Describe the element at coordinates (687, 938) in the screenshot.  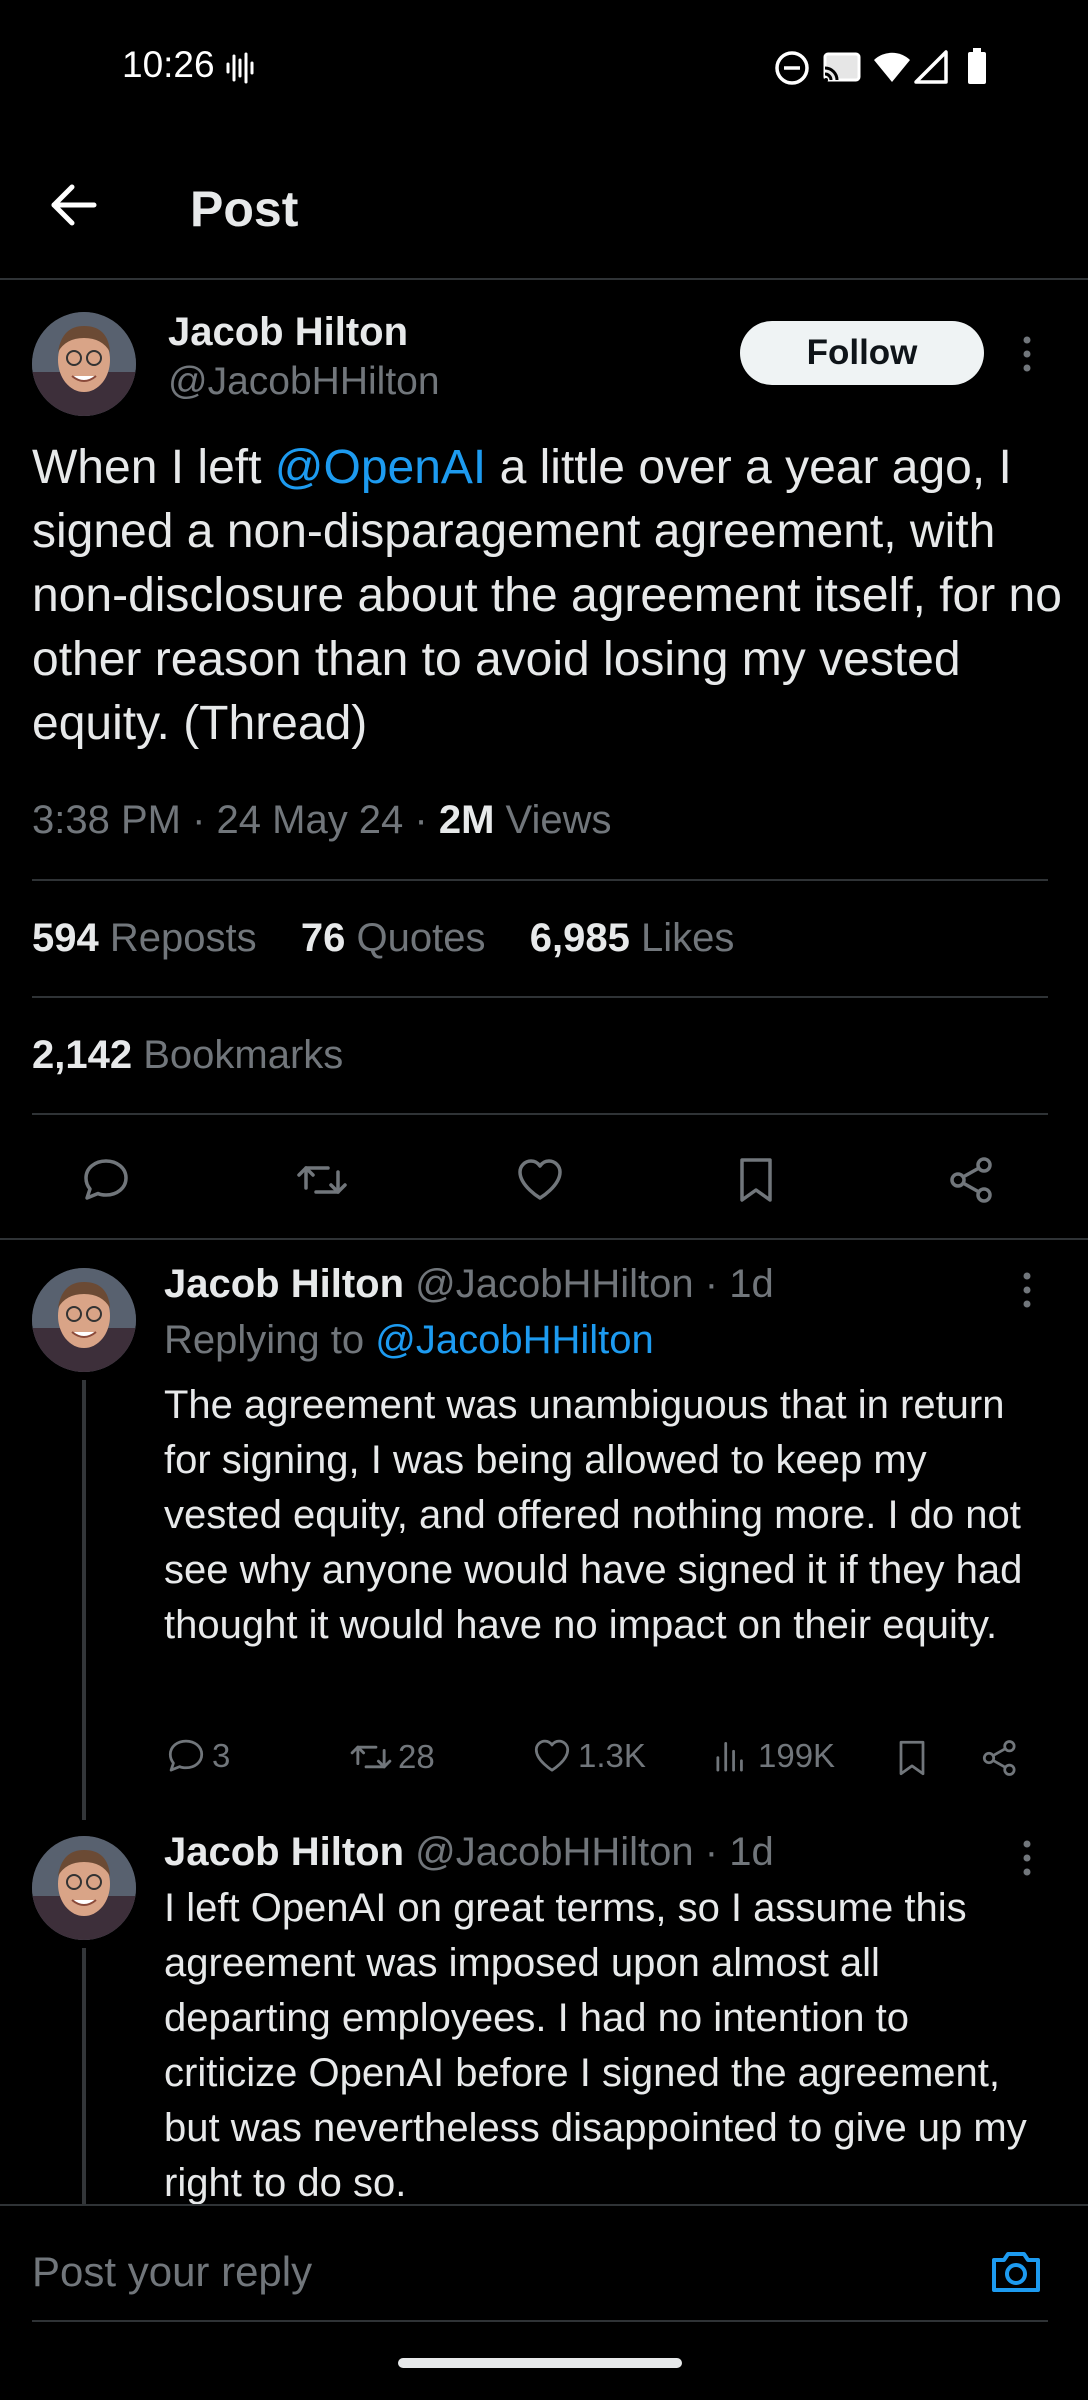
I see `likes-label: Likes` at that location.